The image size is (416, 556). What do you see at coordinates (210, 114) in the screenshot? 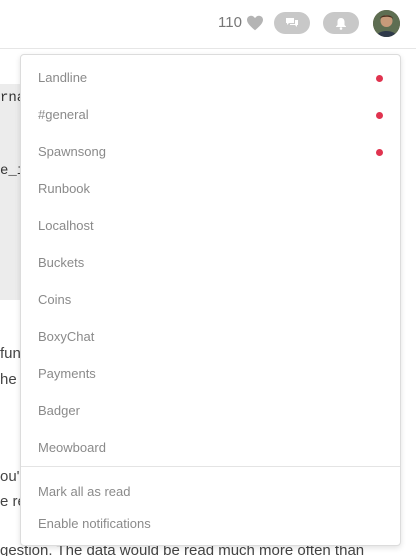
I see `channel-item-general: #general` at bounding box center [210, 114].